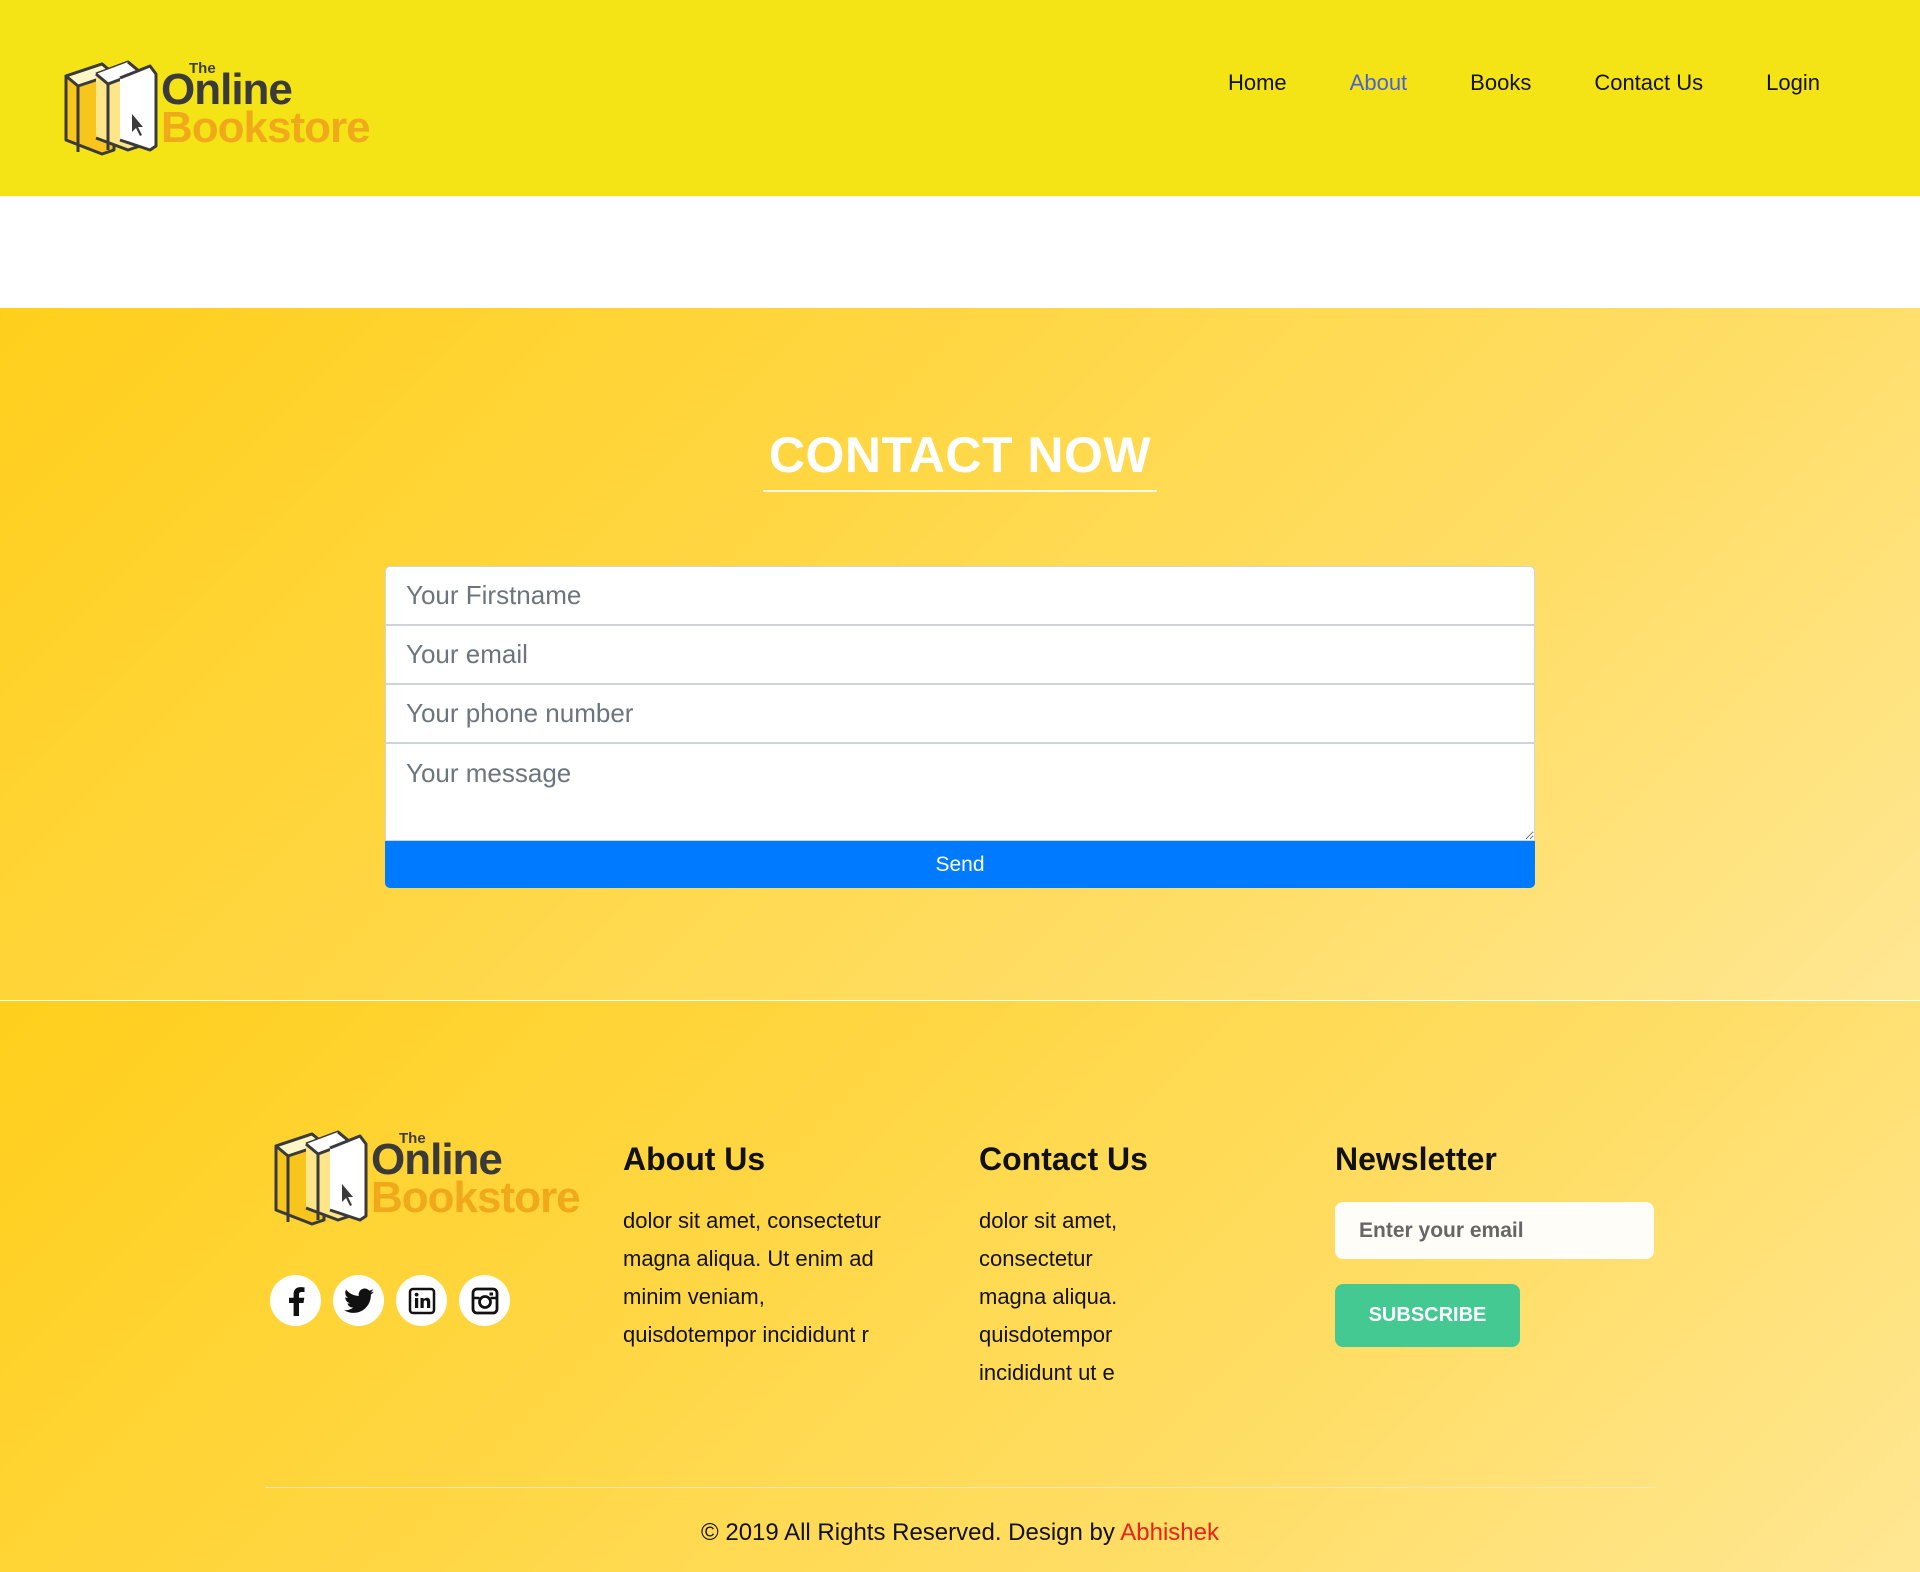 This screenshot has height=1572, width=1920. Describe the element at coordinates (1169, 1532) in the screenshot. I see `designer-link: Abhishek` at that location.